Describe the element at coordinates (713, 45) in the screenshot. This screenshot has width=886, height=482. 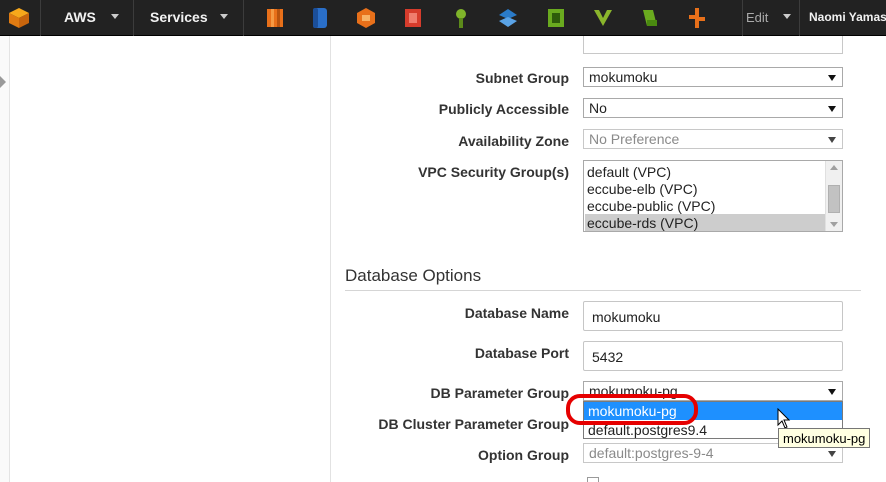
I see `cutoff-select-field` at that location.